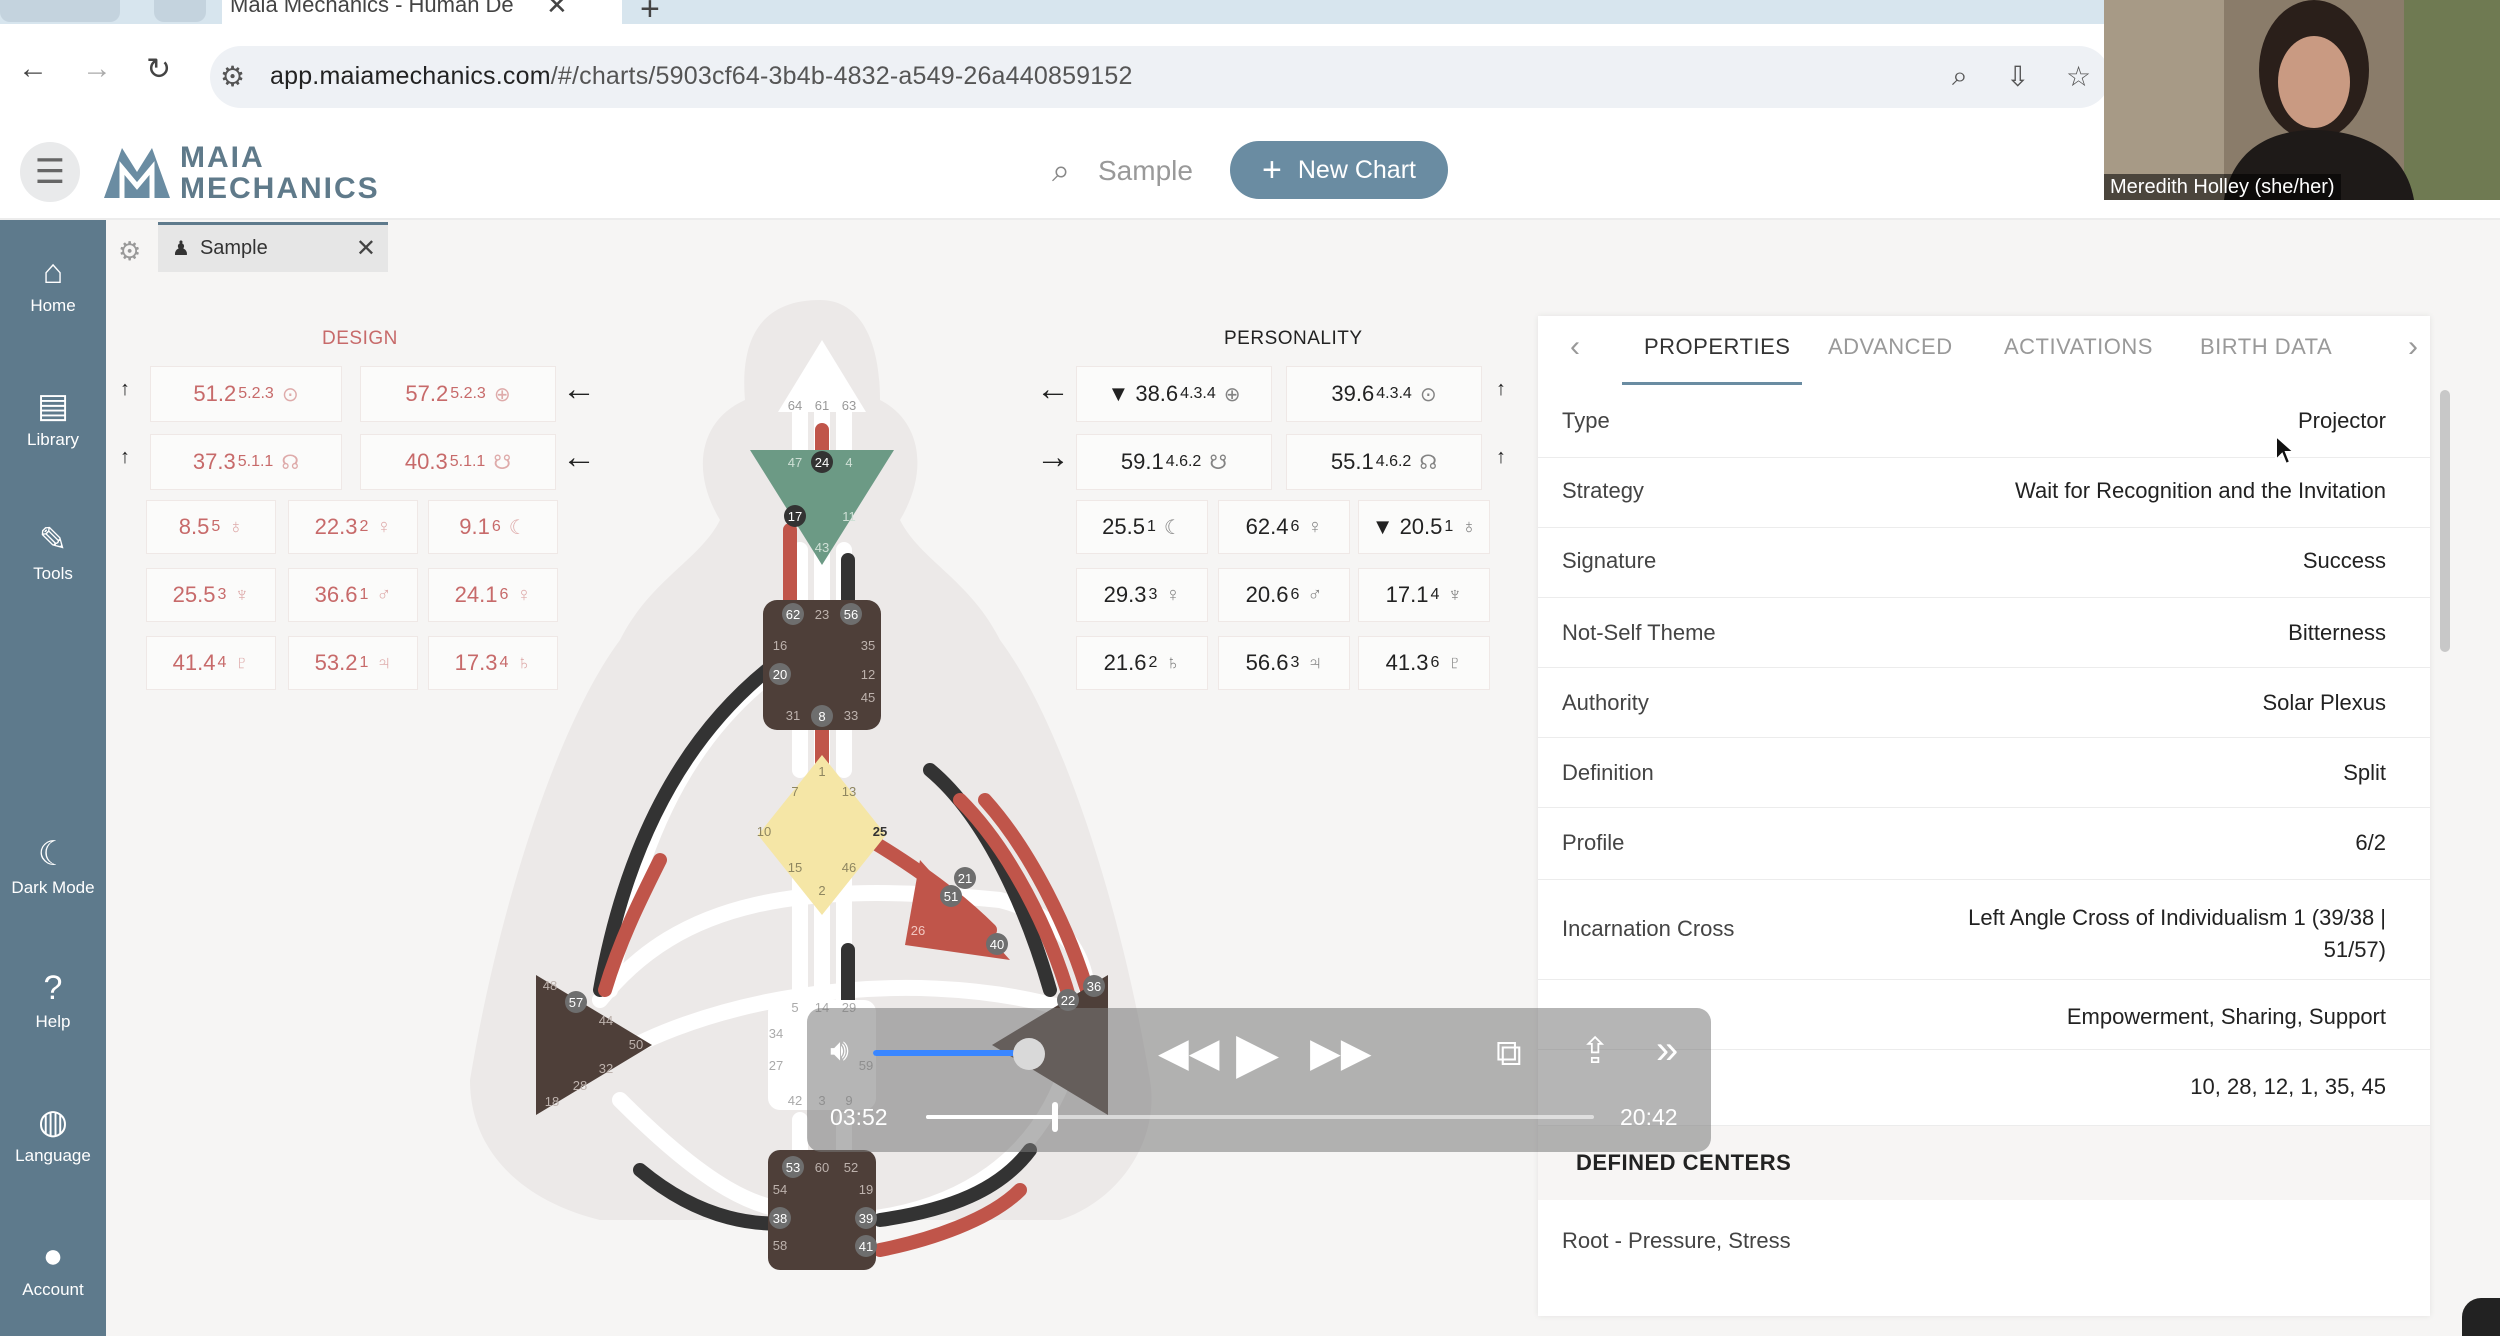 The width and height of the screenshot is (2500, 1336). What do you see at coordinates (2078, 347) in the screenshot?
I see `tab-activations: ACTIVATIONS` at bounding box center [2078, 347].